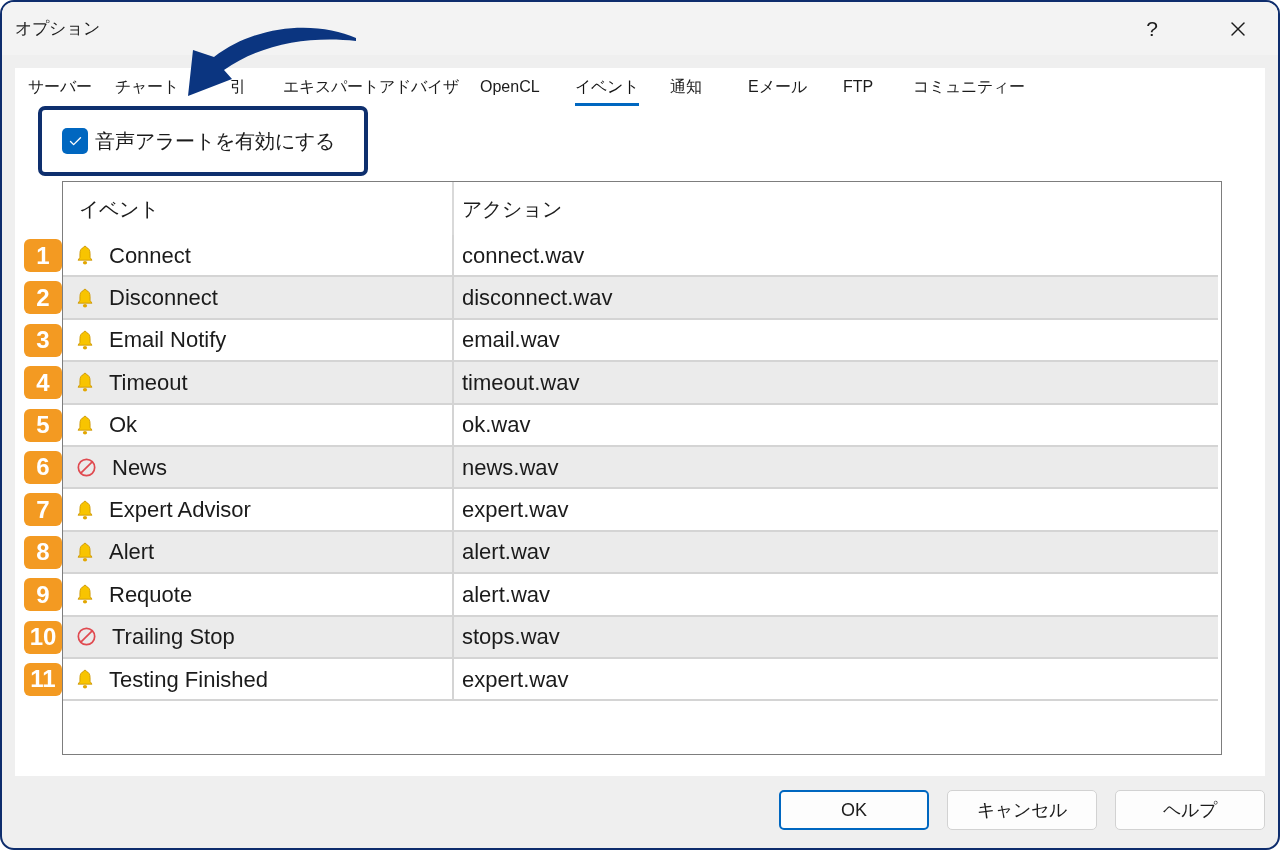 The width and height of the screenshot is (1280, 850). What do you see at coordinates (119, 208) in the screenshot?
I see `column-header: イベント` at bounding box center [119, 208].